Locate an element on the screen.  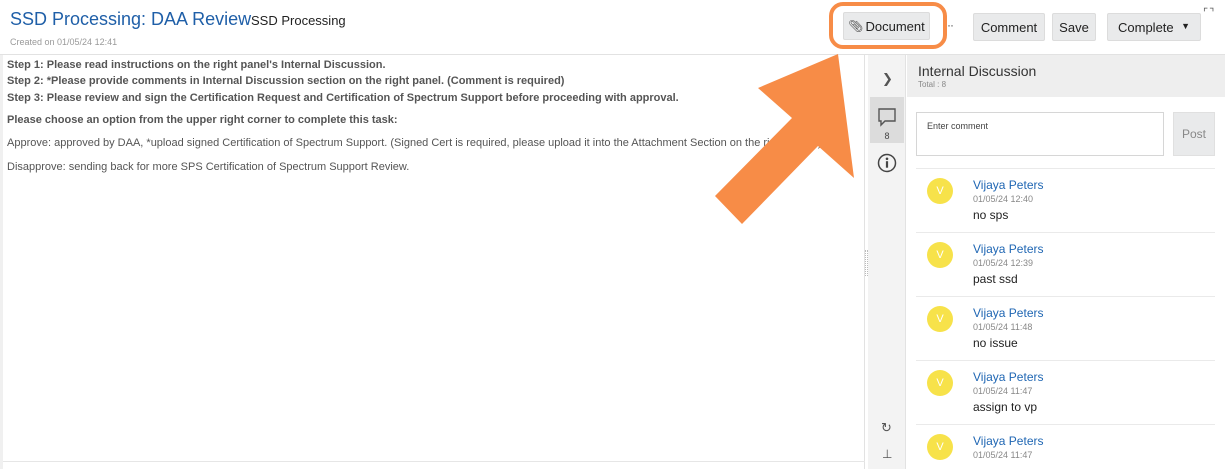
refresh-icon: ↻ is located at coordinates (886, 428).